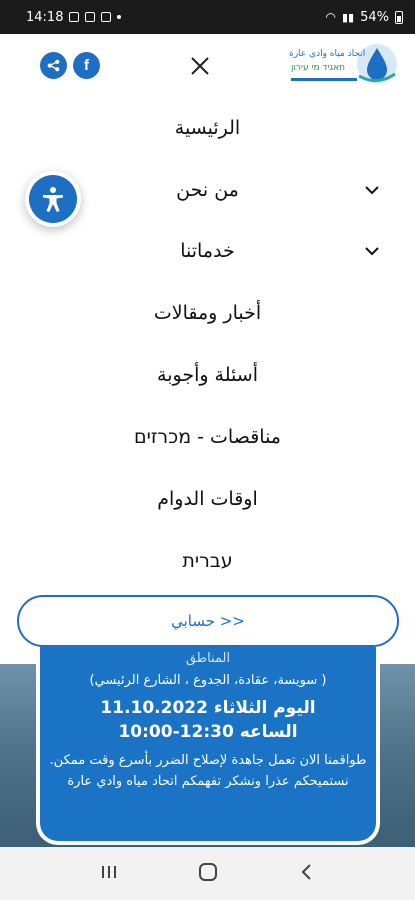 This screenshot has height=900, width=415. I want to click on accessibility-button, so click(53, 199).